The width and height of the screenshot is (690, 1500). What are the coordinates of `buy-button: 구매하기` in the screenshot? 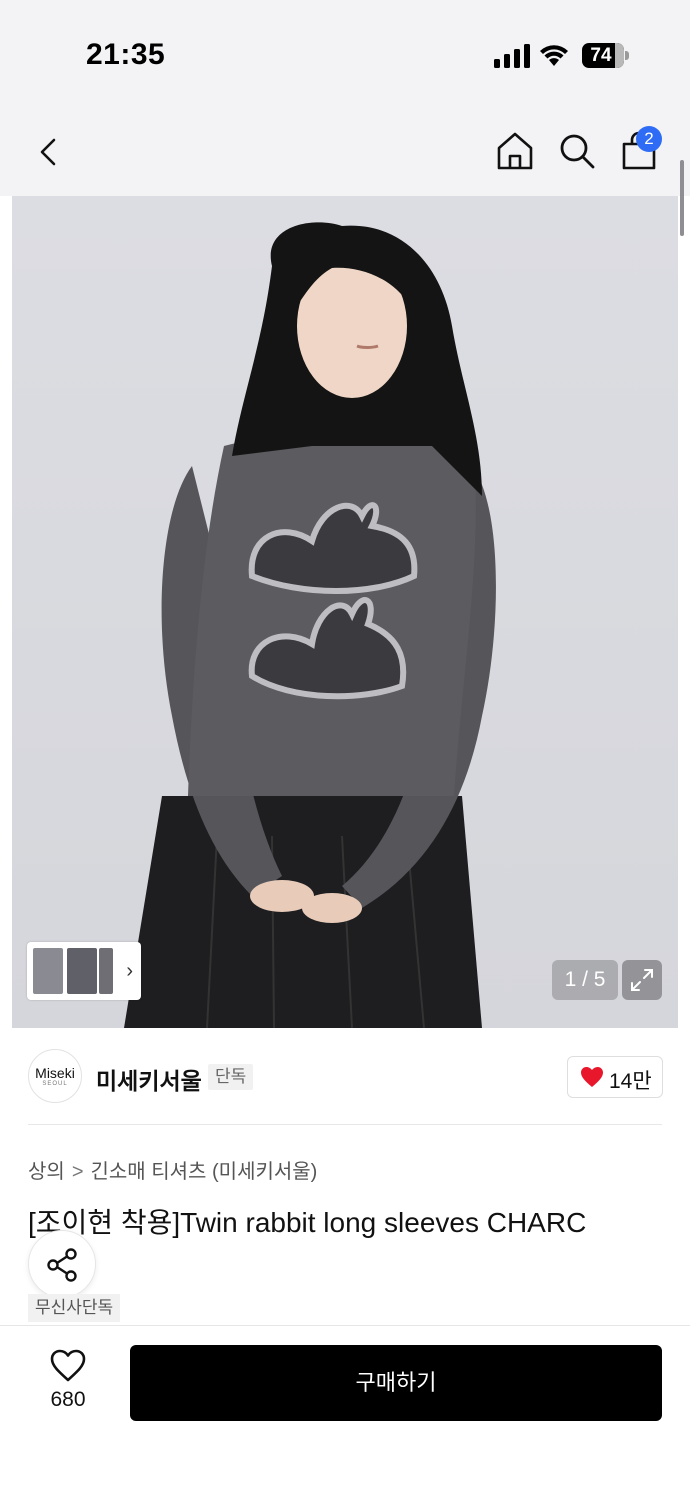 It's located at (396, 1383).